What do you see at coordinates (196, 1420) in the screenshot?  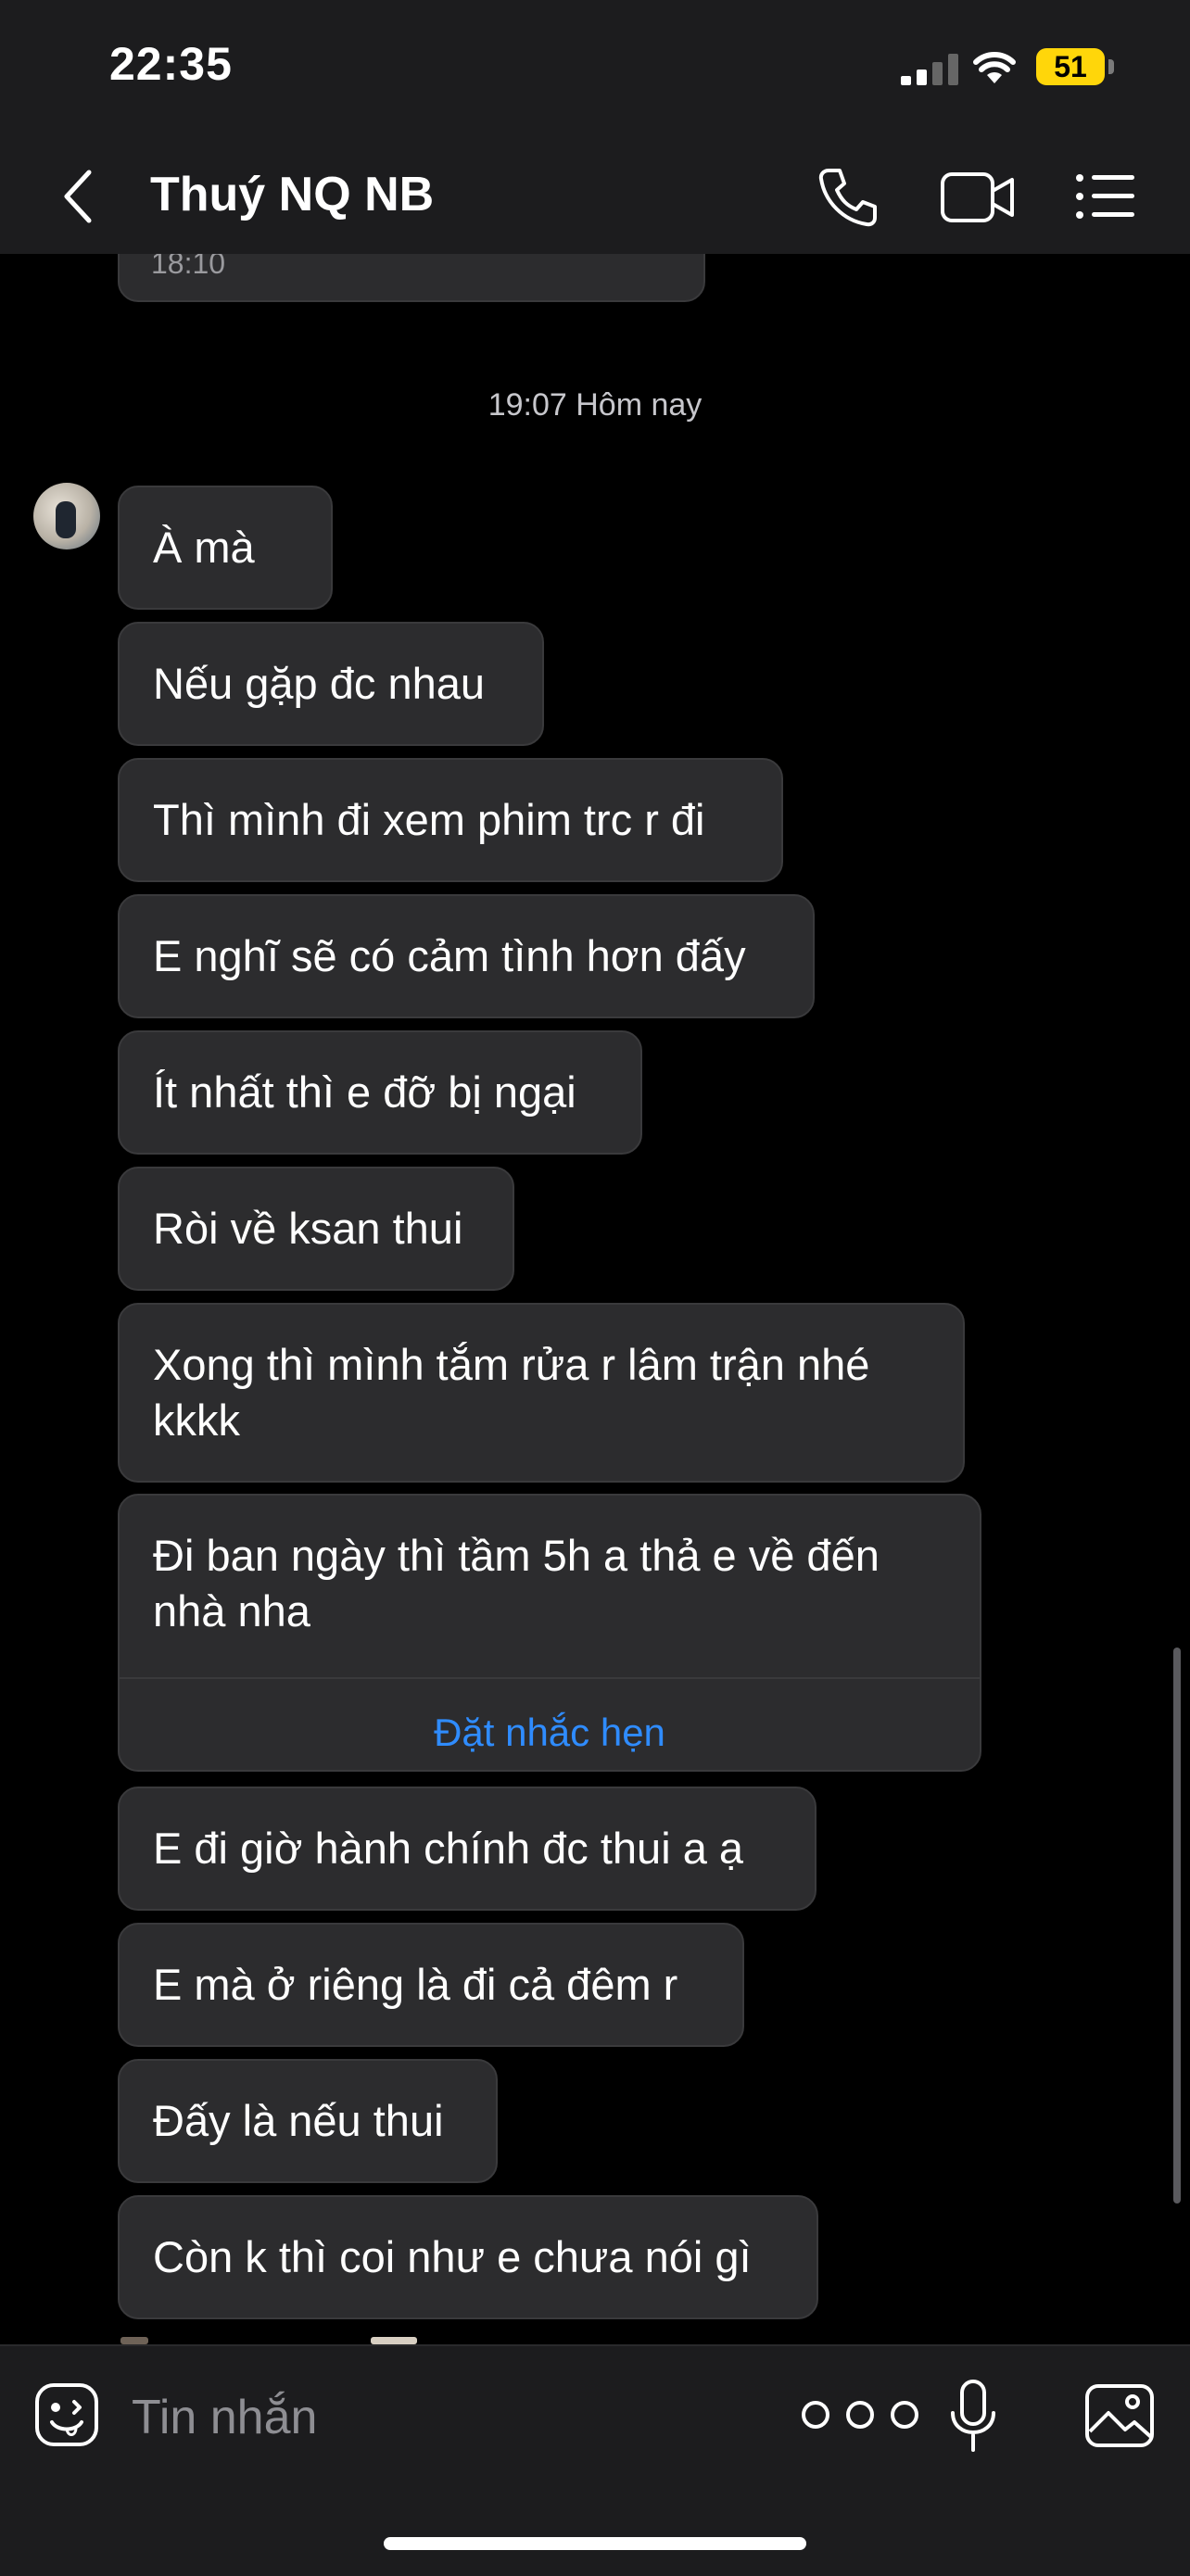 I see `message-text: kkkk` at bounding box center [196, 1420].